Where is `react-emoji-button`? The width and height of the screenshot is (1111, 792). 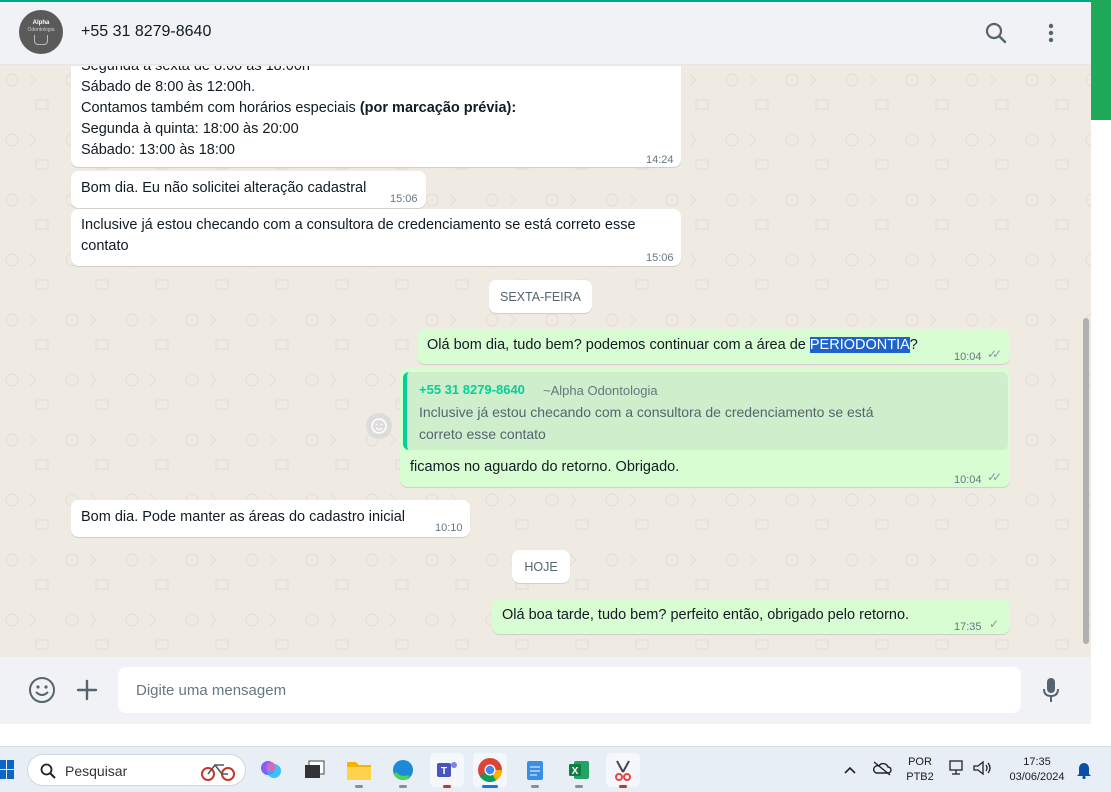 react-emoji-button is located at coordinates (379, 426).